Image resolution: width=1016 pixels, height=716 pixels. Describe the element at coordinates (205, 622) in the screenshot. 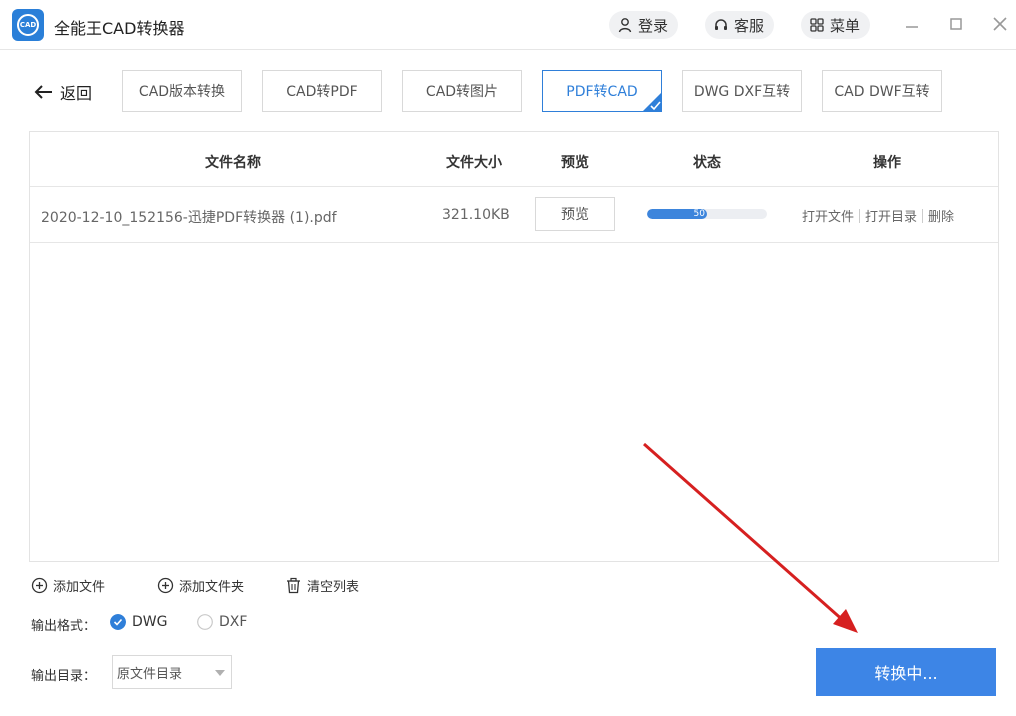

I see `radio-unchecked-icon` at that location.